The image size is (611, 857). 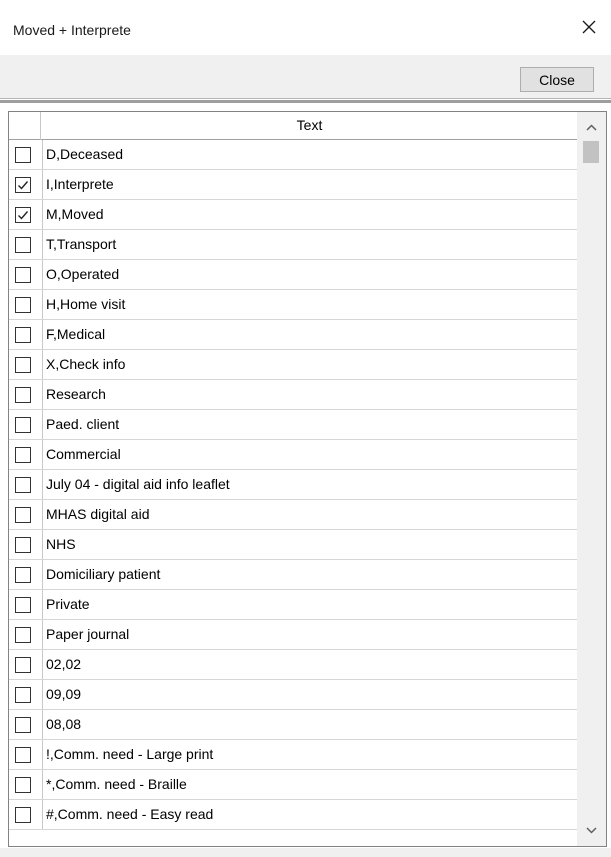 I want to click on table-row: July 04 - digital aid info leaflet, so click(x=293, y=485).